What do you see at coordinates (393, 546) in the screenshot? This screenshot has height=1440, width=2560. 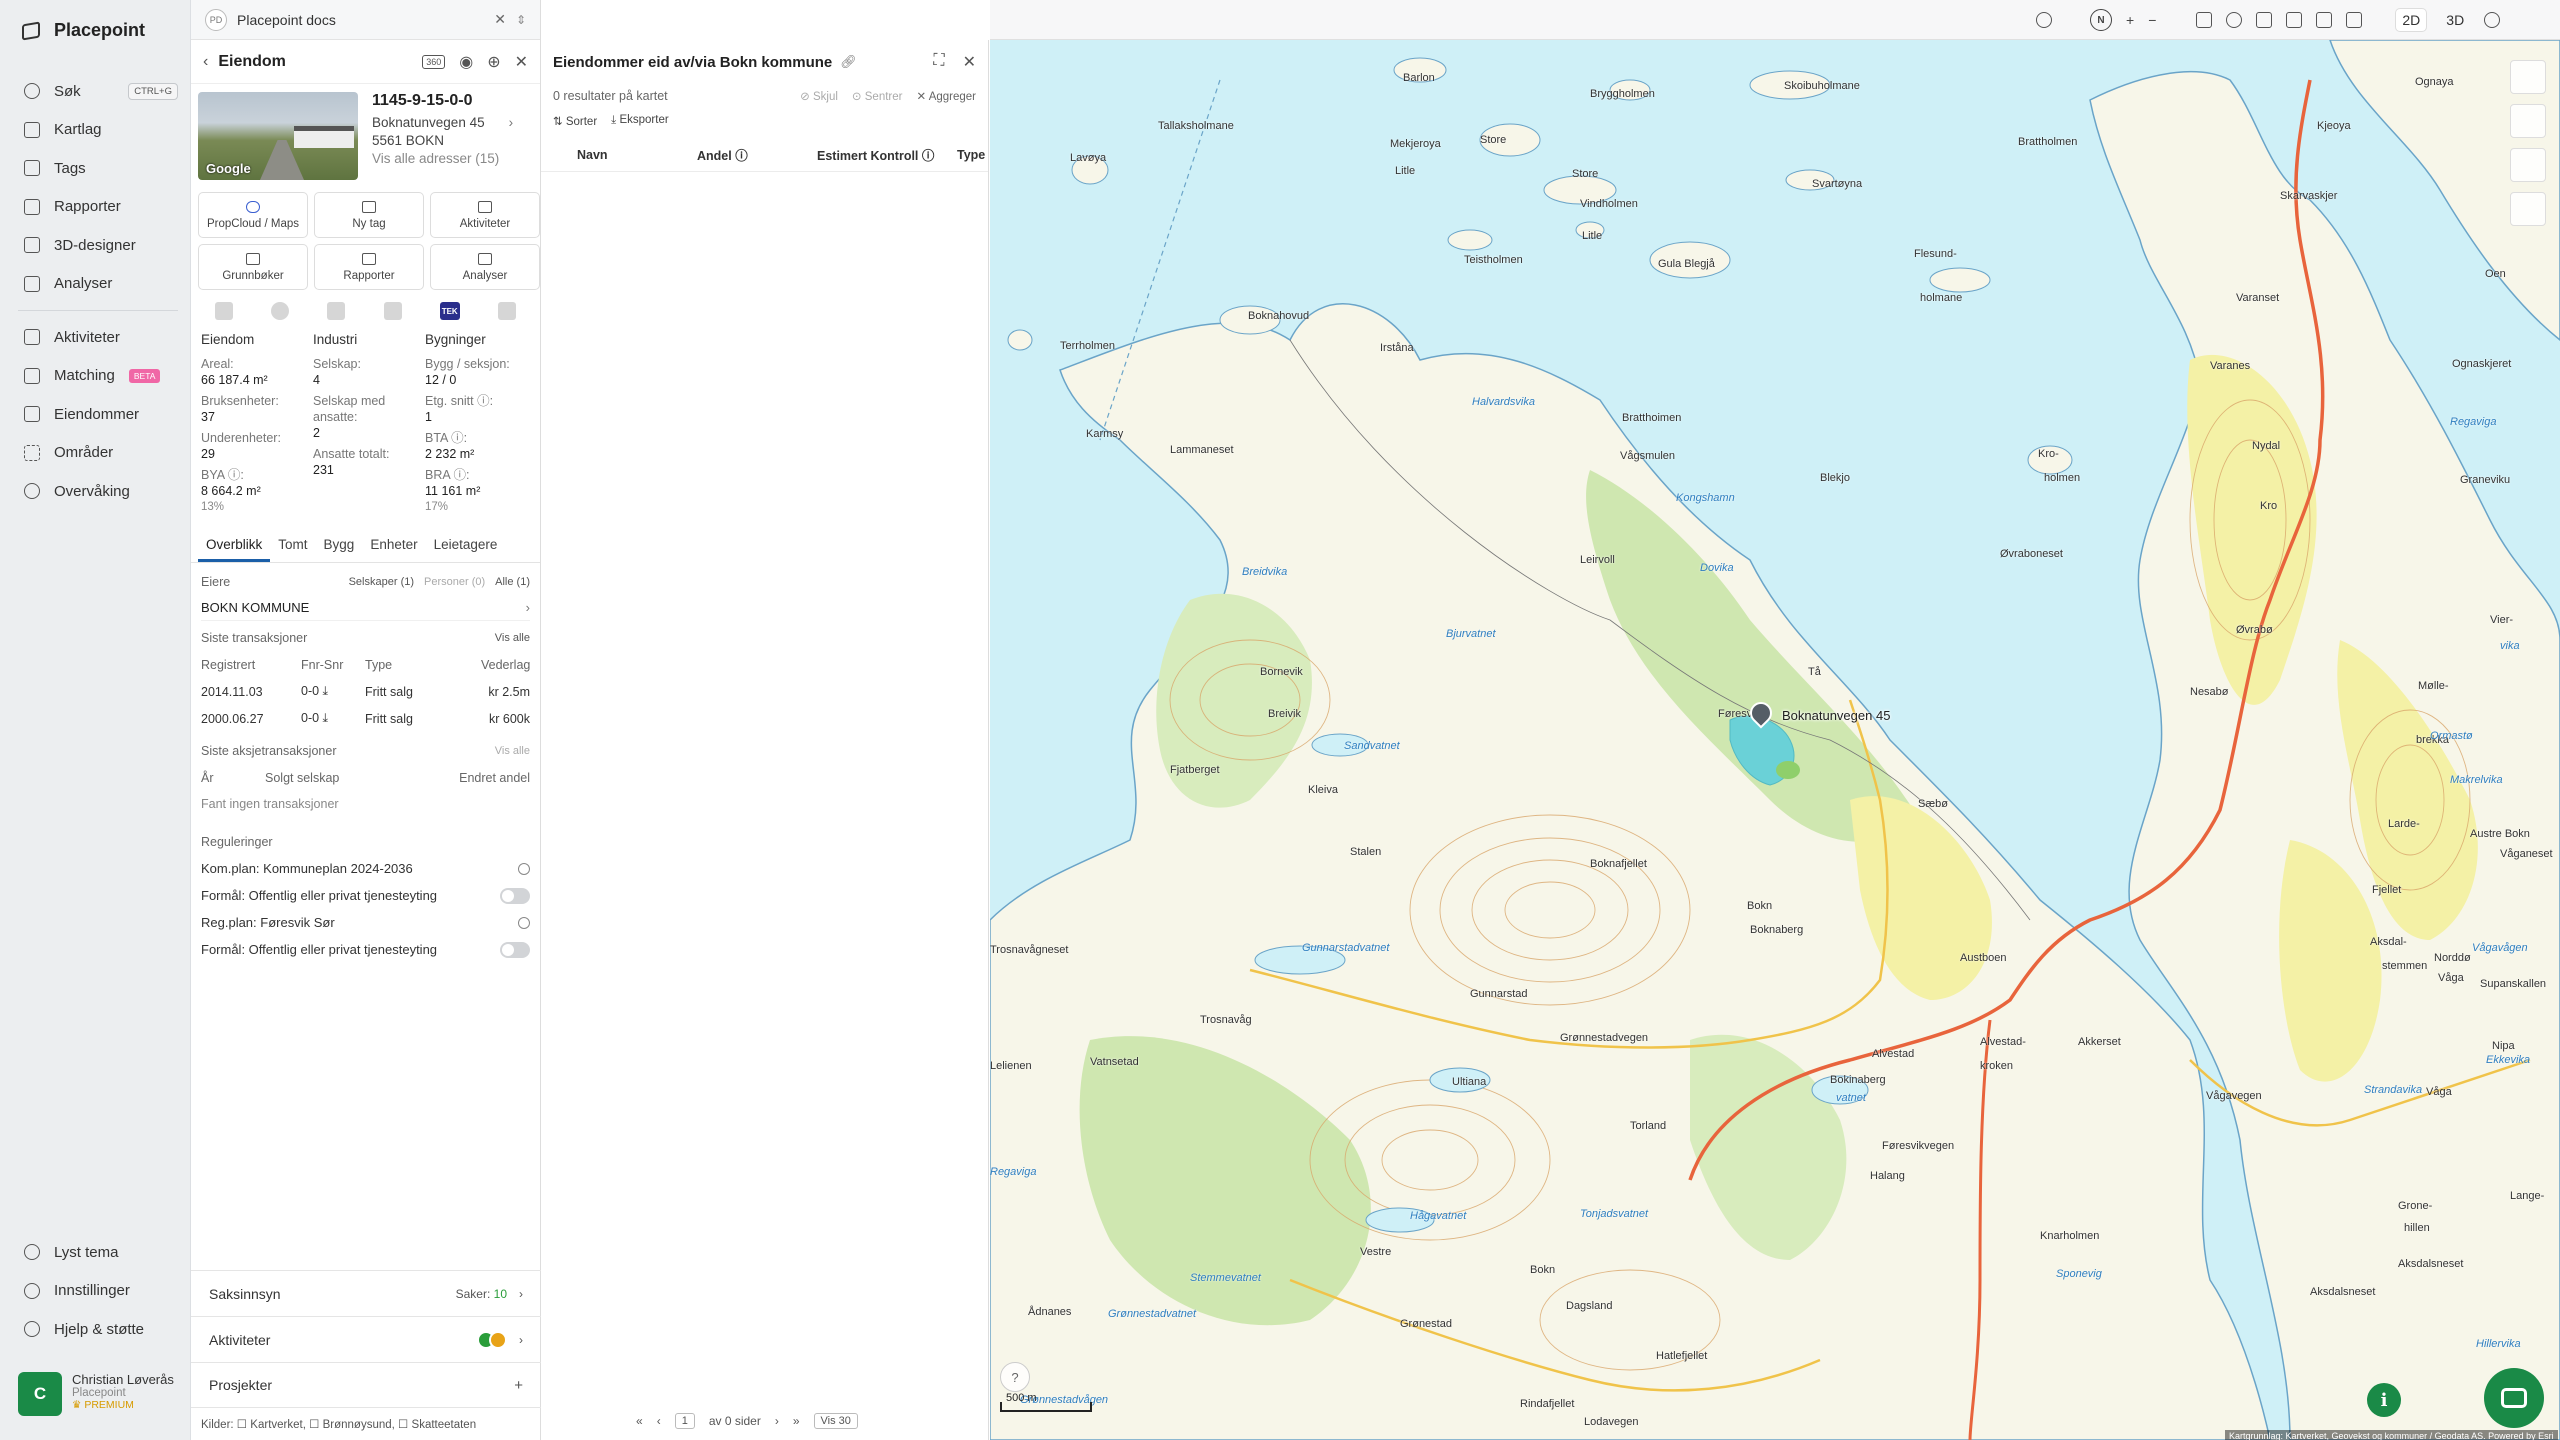 I see `tab-enheter: Enheter` at bounding box center [393, 546].